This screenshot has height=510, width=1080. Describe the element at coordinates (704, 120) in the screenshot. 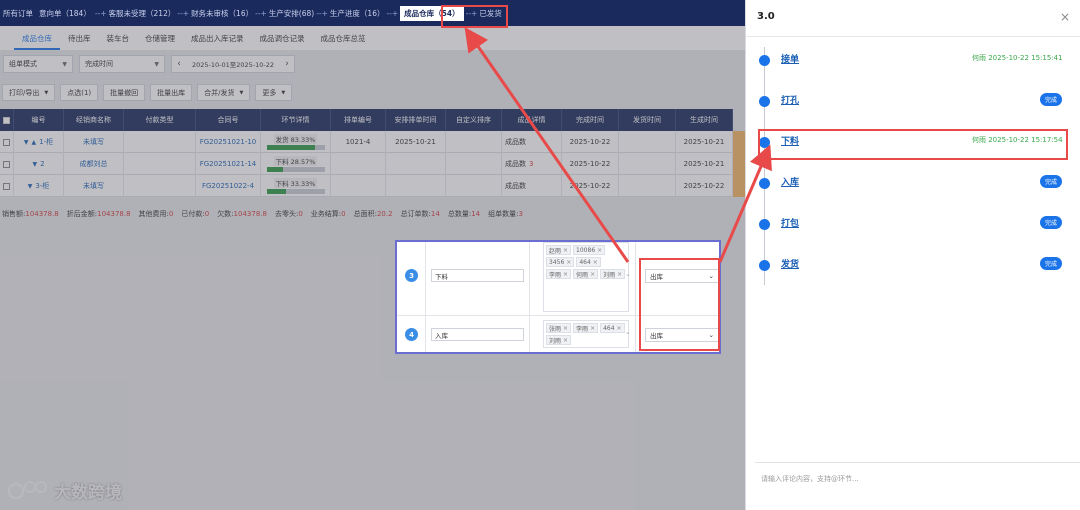

I see `header-cell: 生成时间` at that location.